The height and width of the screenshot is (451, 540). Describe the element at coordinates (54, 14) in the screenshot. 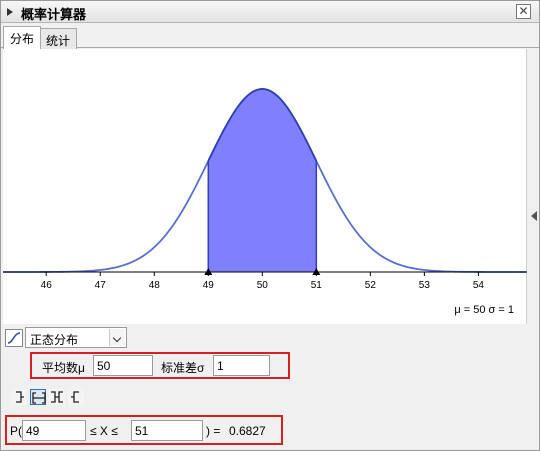

I see `window-title: 概率计算器` at that location.